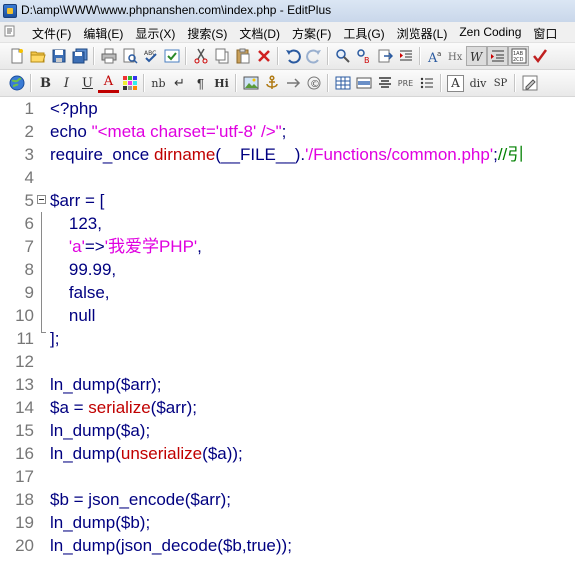 This screenshot has height=561, width=575. Describe the element at coordinates (518, 56) in the screenshot. I see `column-icon: 1AB 2CD` at that location.